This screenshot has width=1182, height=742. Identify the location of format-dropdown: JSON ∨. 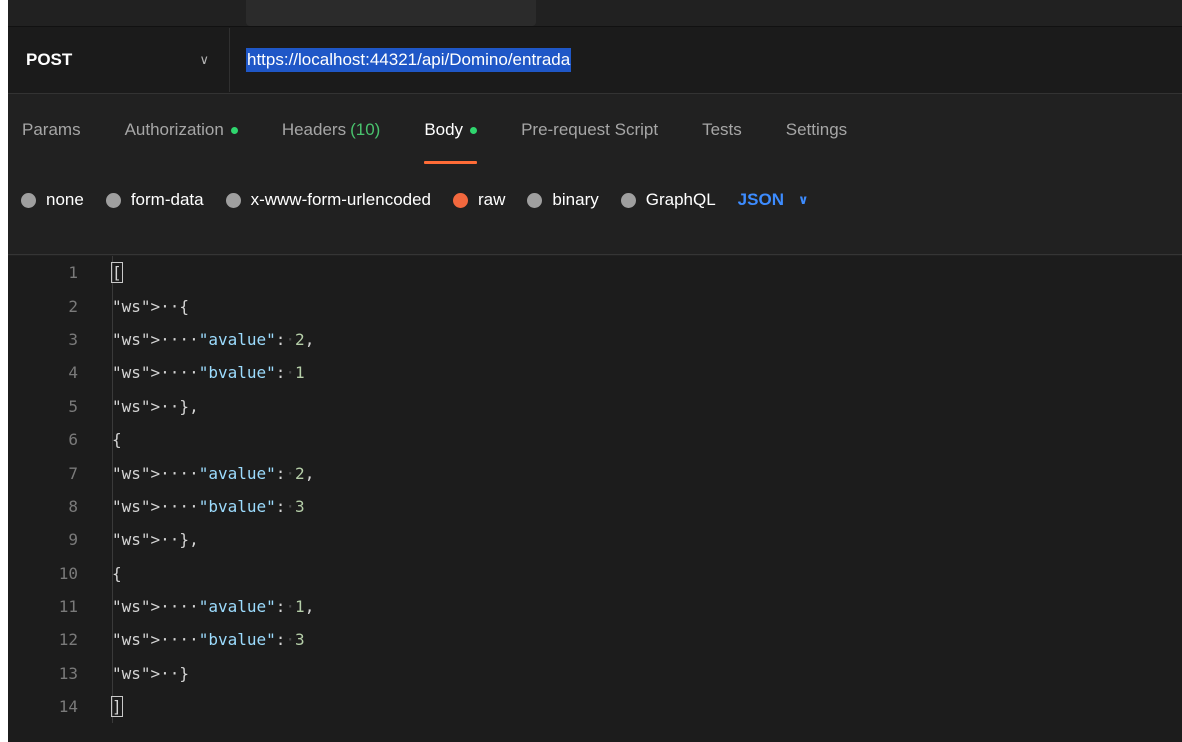
(773, 200).